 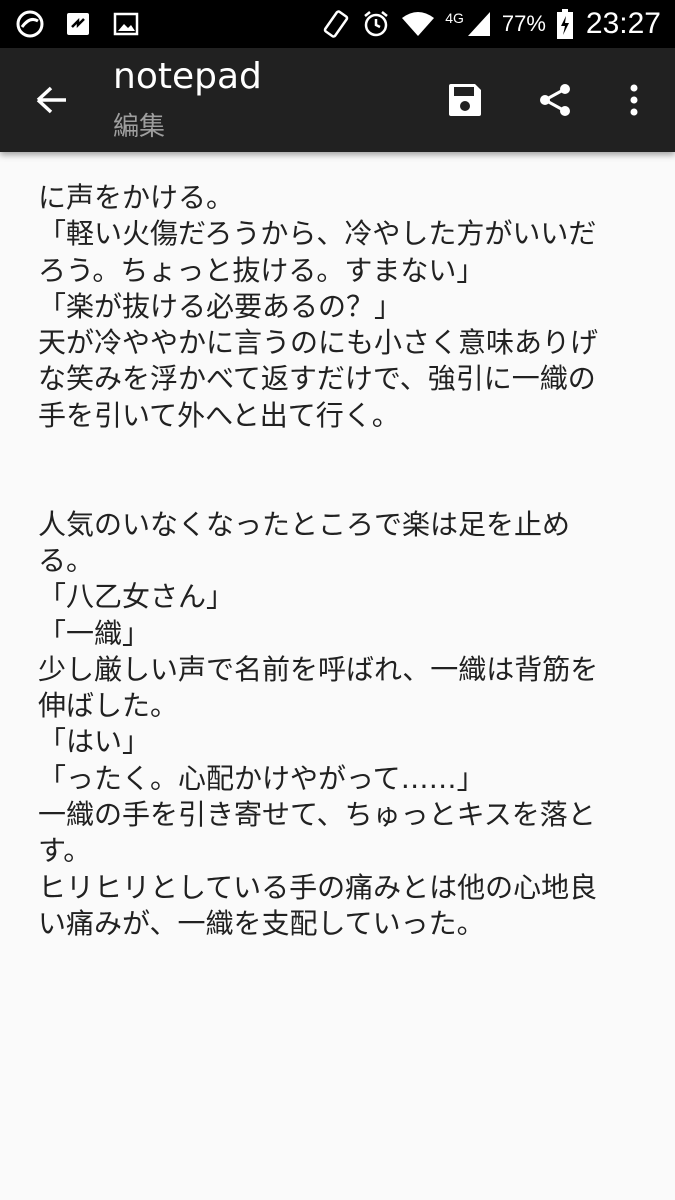 I want to click on text-line: 「八乙女さん」, so click(x=136, y=597).